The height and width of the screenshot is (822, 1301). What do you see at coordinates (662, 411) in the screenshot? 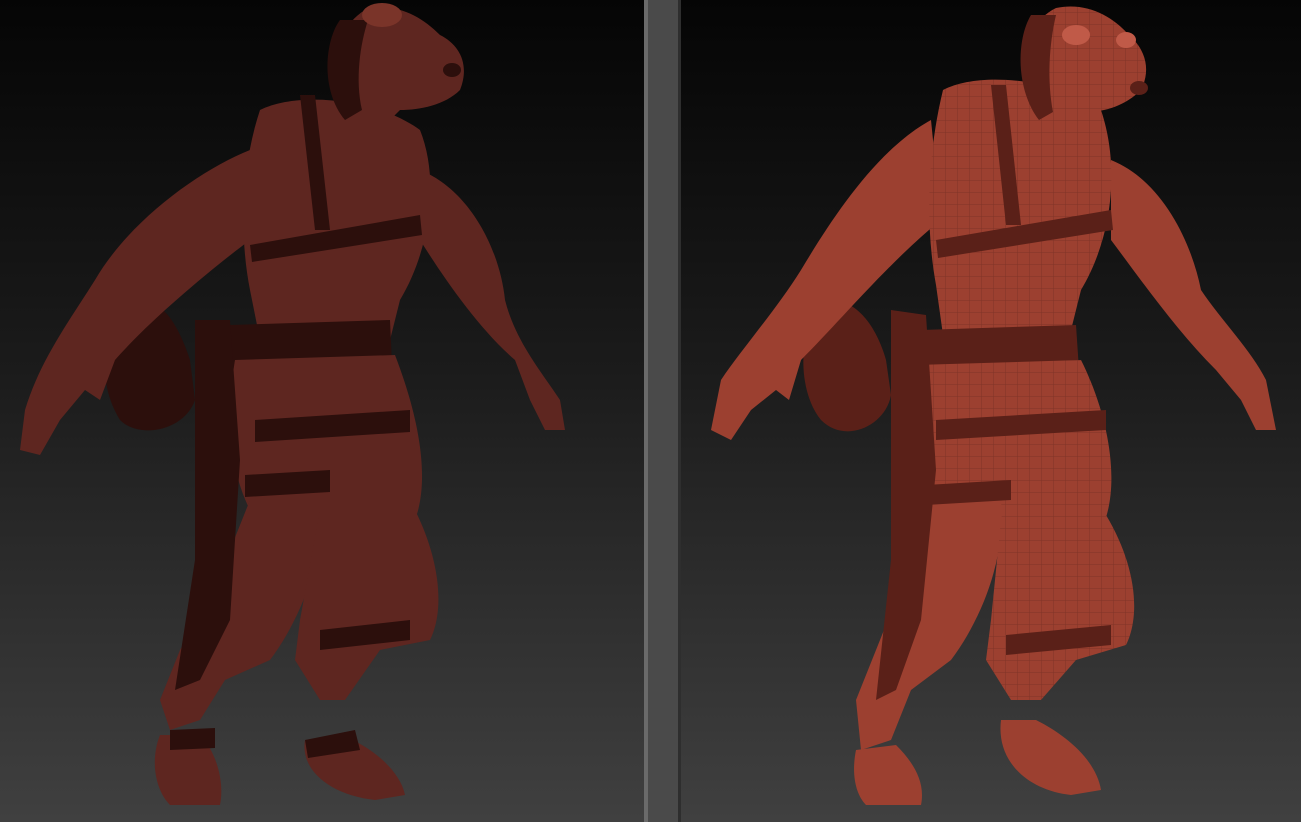
I see `viewport-divider` at bounding box center [662, 411].